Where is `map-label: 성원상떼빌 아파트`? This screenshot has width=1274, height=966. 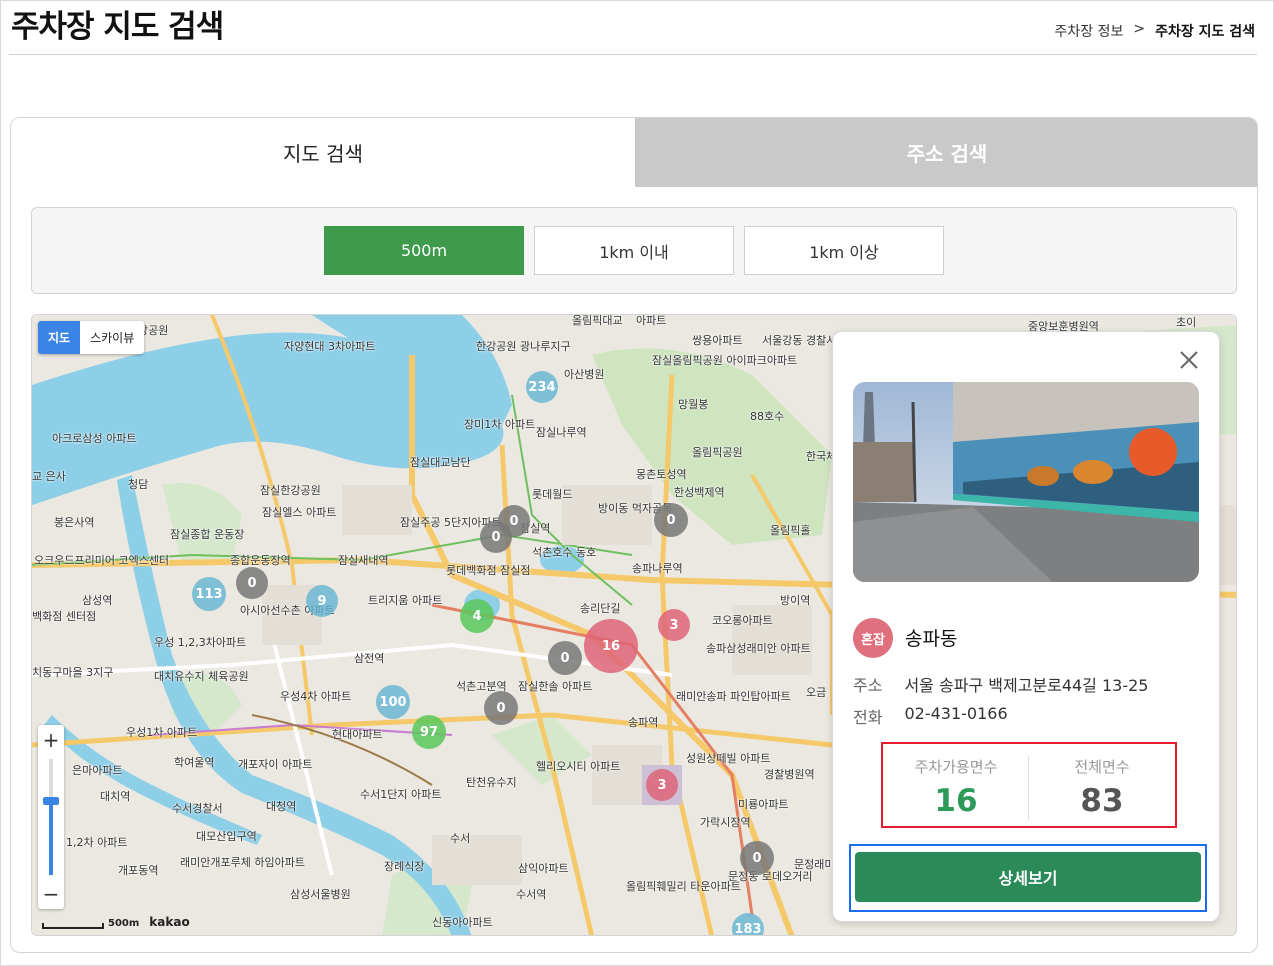
map-label: 성원상떼빌 아파트 is located at coordinates (728, 758).